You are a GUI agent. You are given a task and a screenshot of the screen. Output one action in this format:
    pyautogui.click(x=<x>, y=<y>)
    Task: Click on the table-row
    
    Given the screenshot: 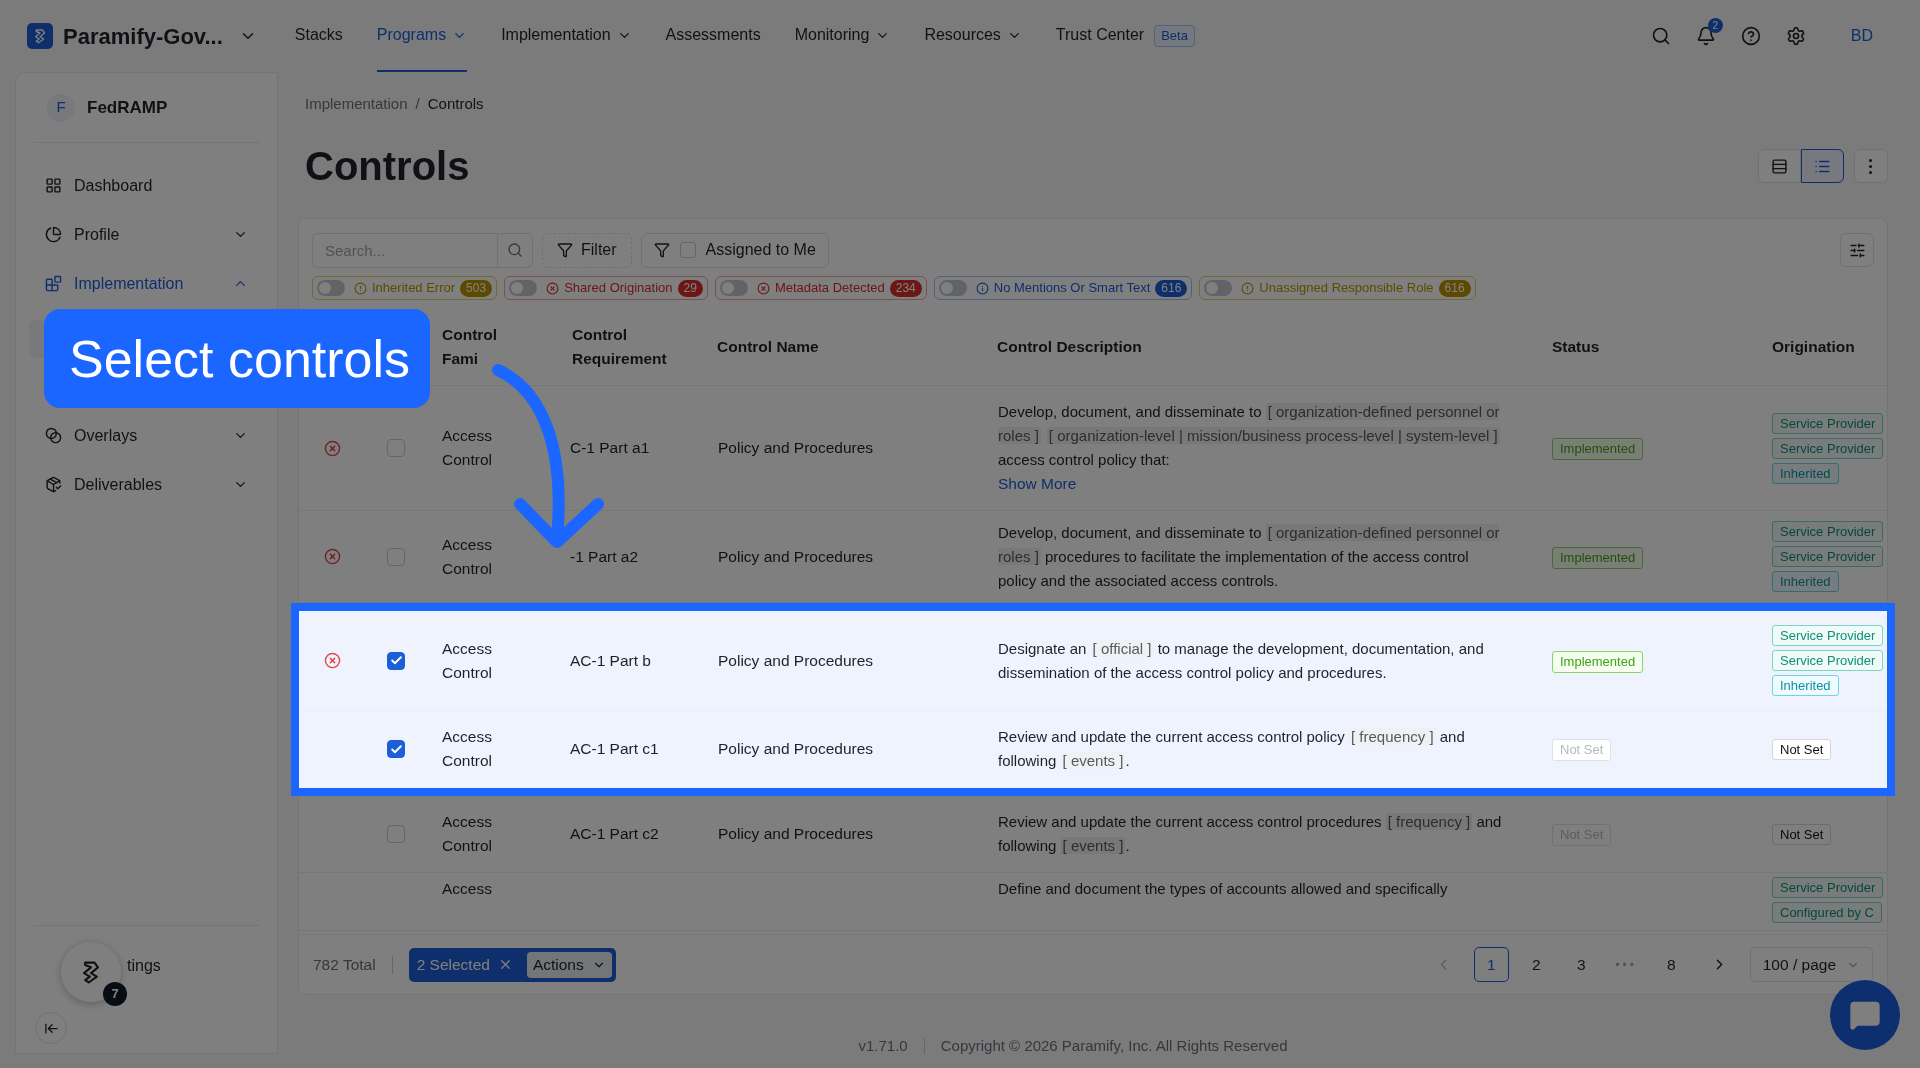 What is the action you would take?
    pyautogui.click(x=1093, y=661)
    